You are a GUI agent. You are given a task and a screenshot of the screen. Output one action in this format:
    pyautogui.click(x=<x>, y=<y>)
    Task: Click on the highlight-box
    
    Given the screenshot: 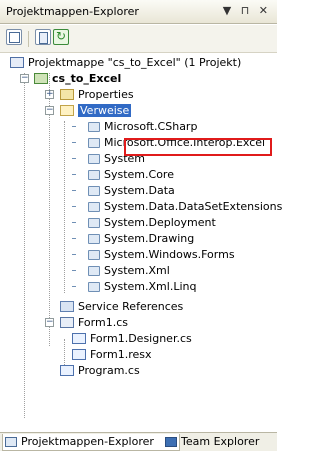 What is the action you would take?
    pyautogui.click(x=198, y=147)
    